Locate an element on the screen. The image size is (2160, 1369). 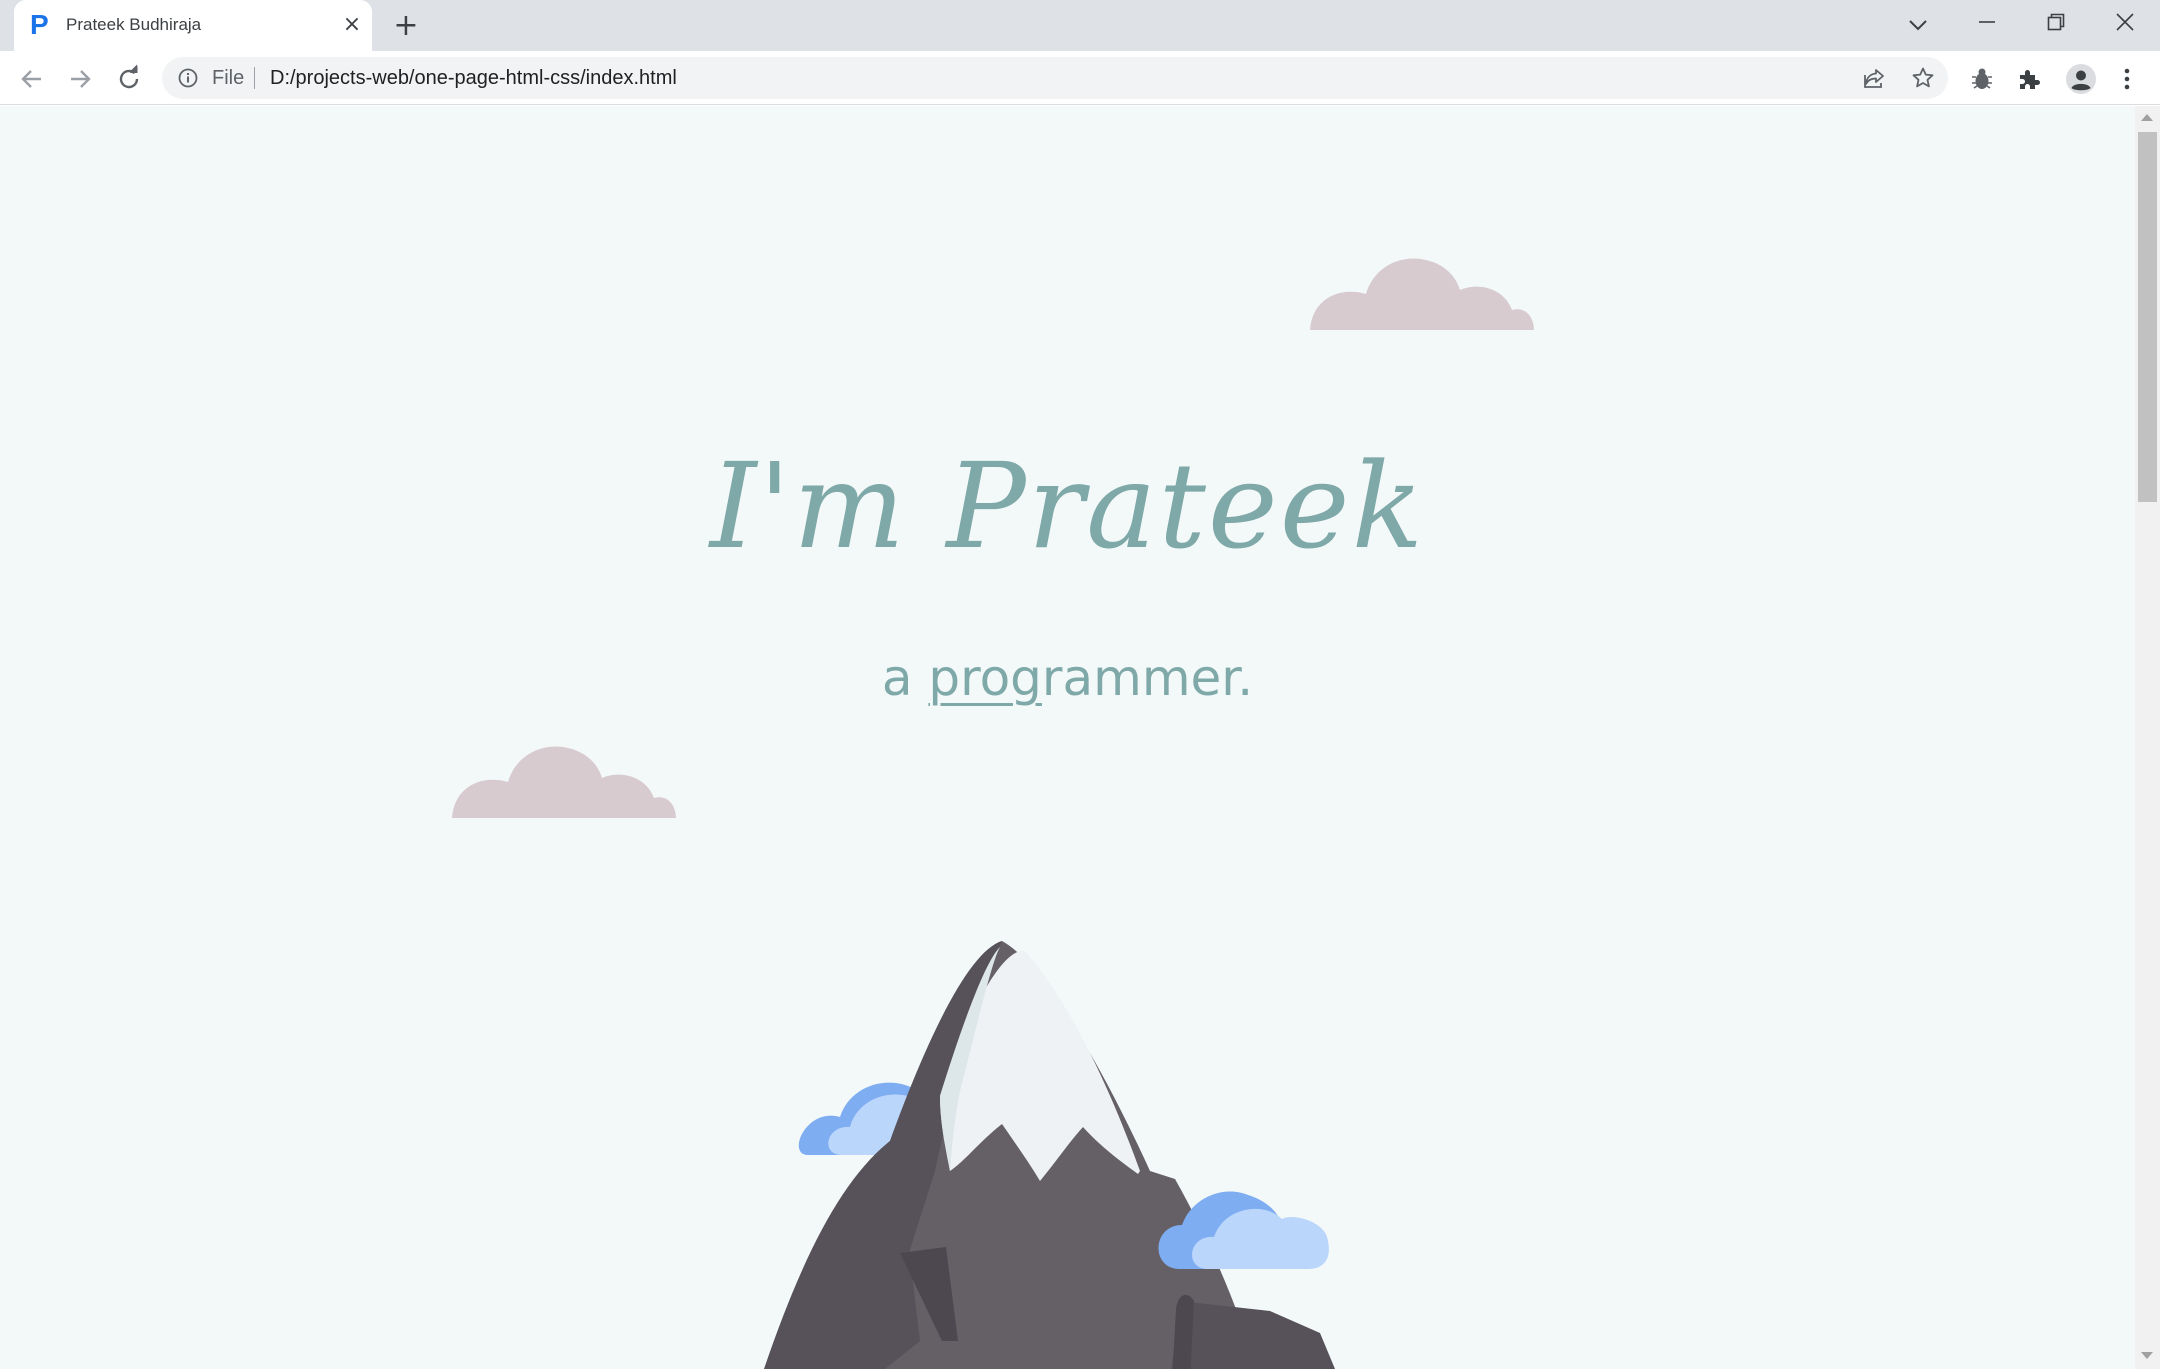
extensions-puzzle-icon is located at coordinates (2029, 79).